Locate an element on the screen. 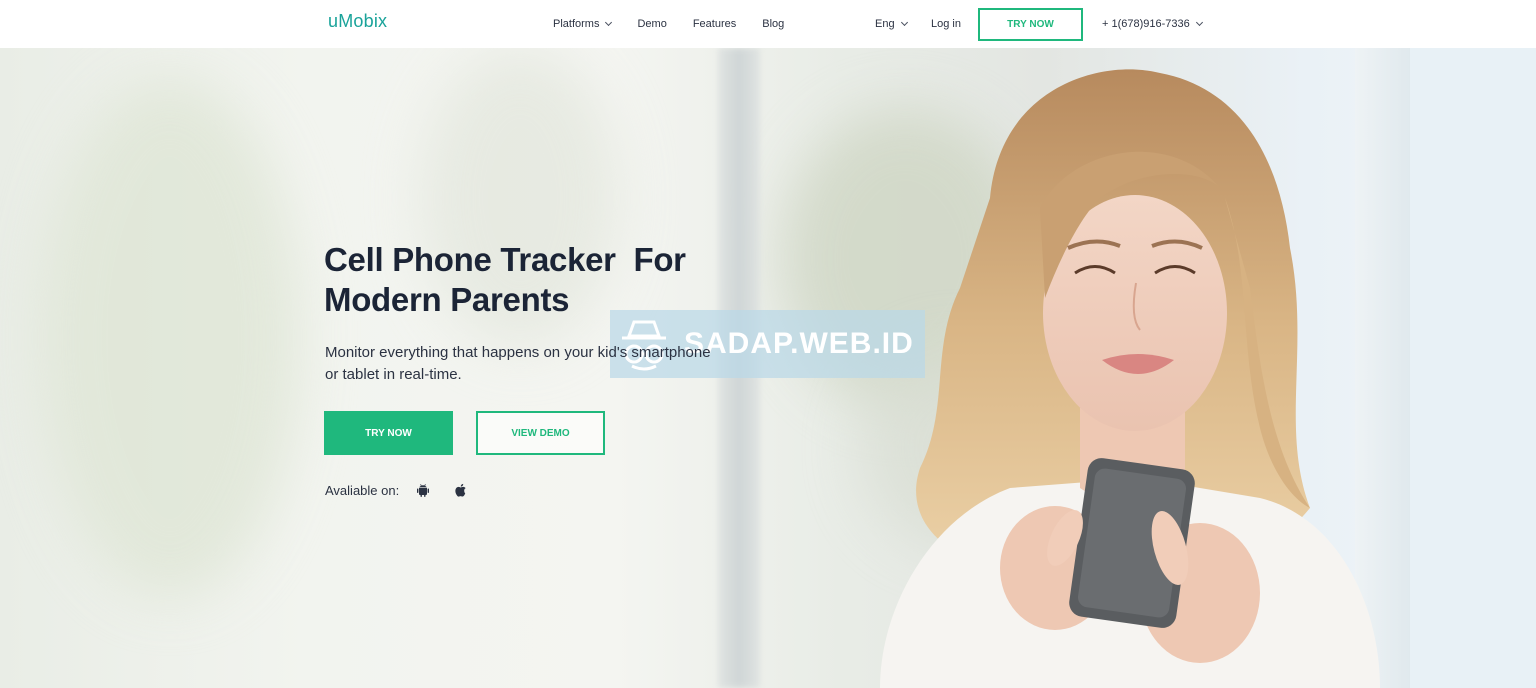 Image resolution: width=1536 pixels, height=688 pixels. nav-item-platforms-label: Platforms is located at coordinates (576, 24).